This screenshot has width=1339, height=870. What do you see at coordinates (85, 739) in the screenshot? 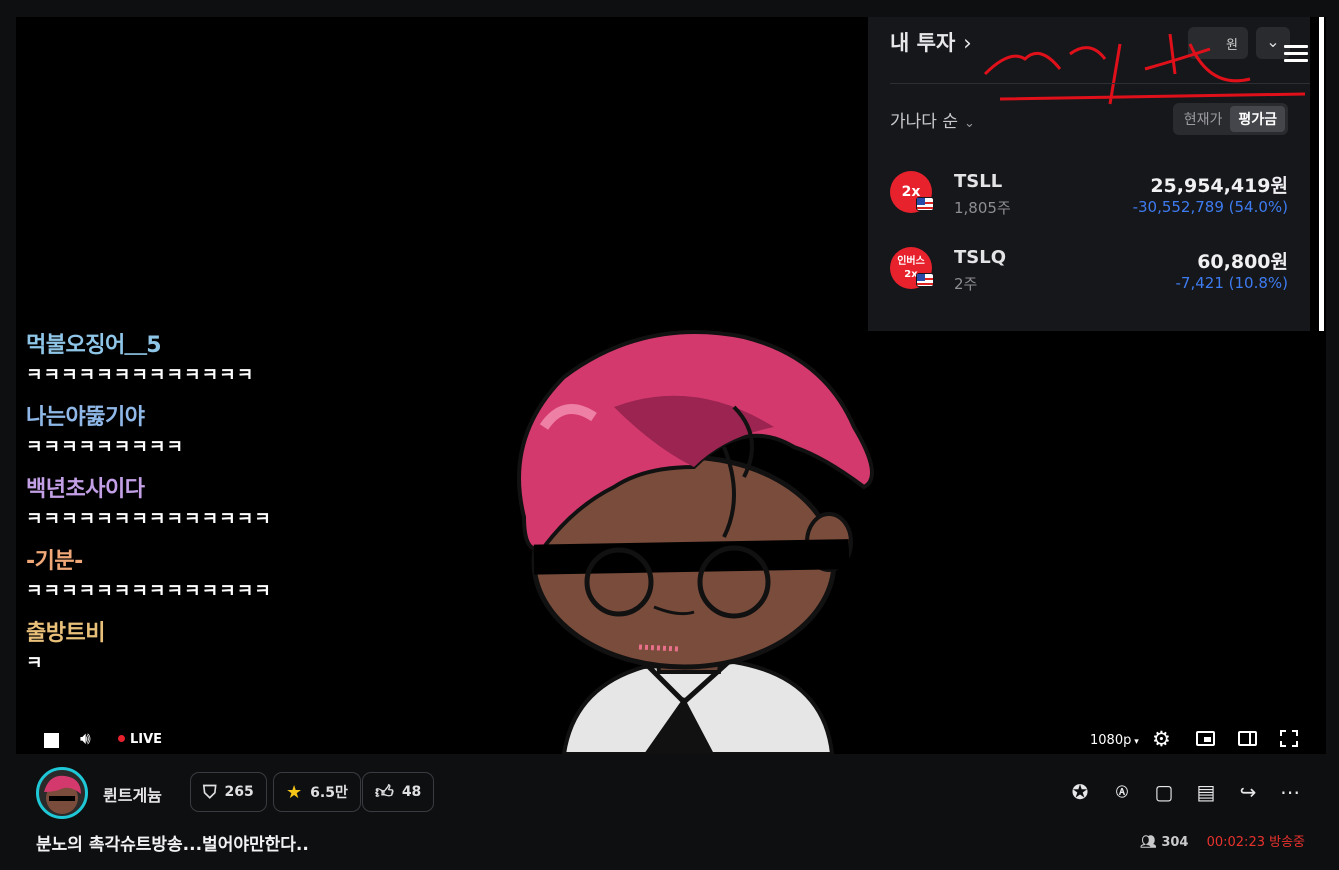
I see `volume-icon: 🔊︎` at bounding box center [85, 739].